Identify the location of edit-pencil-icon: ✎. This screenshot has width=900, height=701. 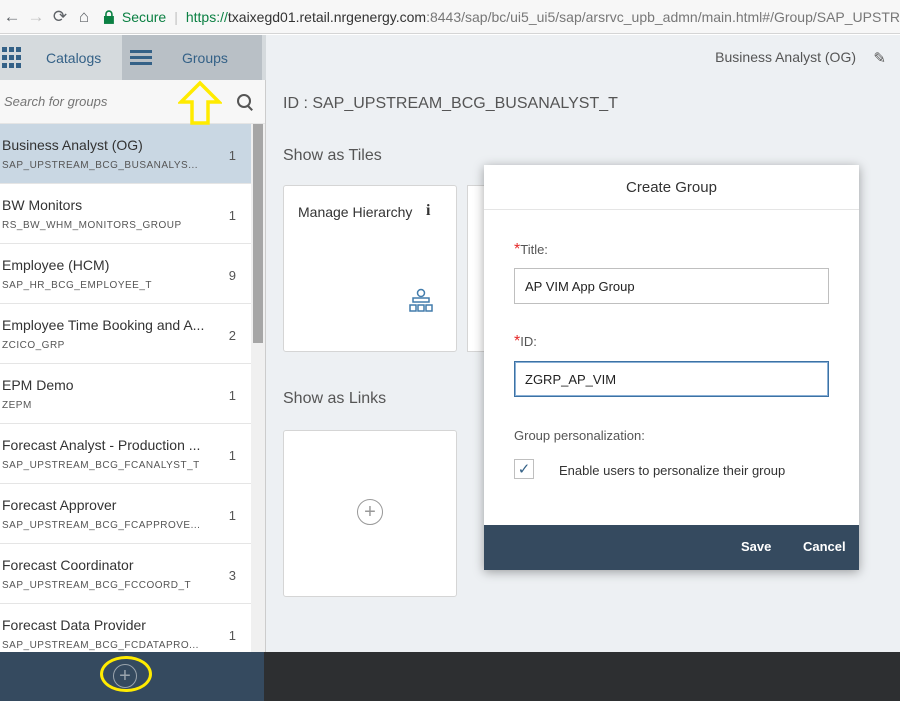
(879, 58).